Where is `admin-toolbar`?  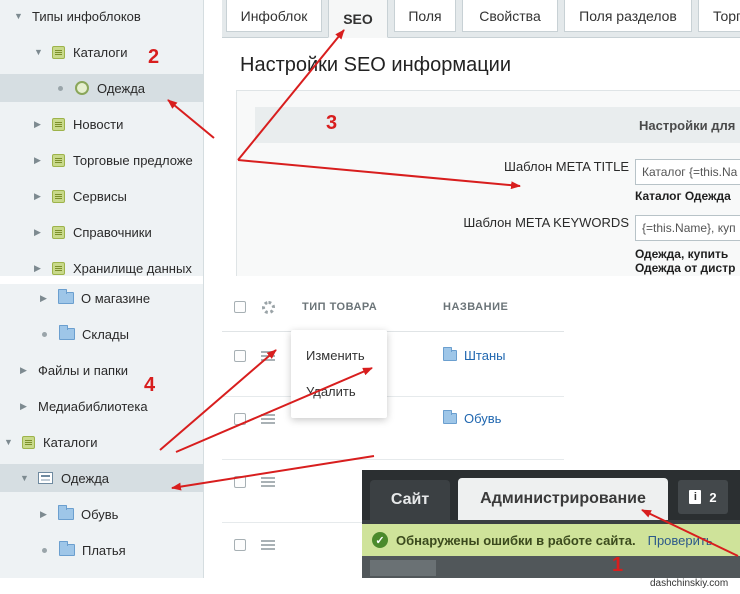 admin-toolbar is located at coordinates (551, 567).